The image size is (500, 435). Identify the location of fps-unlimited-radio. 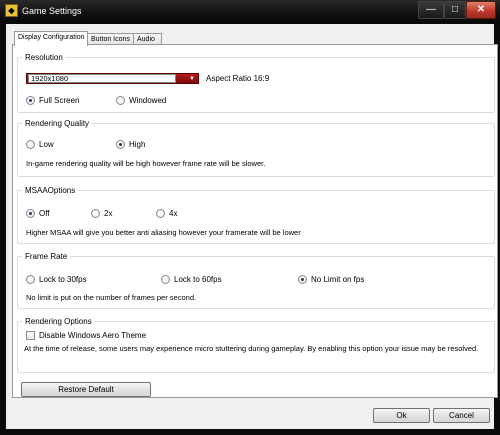
(302, 279).